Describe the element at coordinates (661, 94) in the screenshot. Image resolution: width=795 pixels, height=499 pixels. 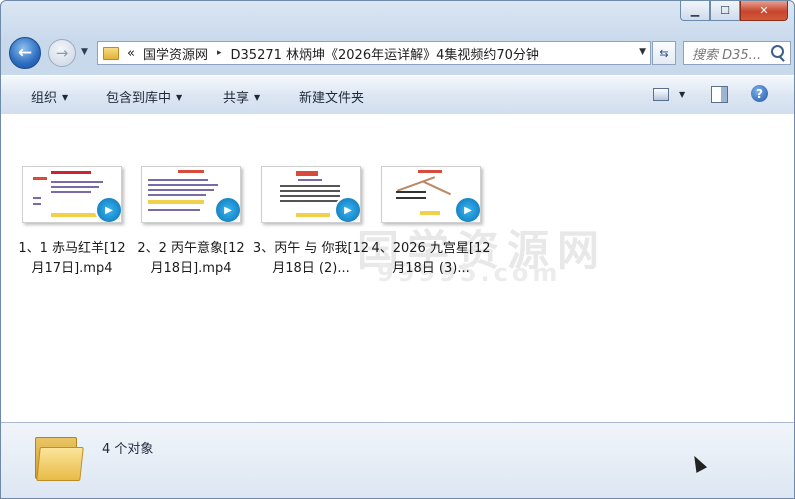
I see `view-options-icon` at that location.